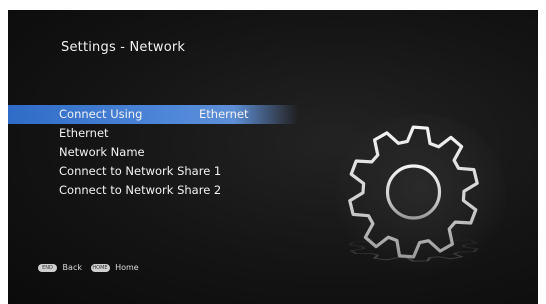 The height and width of the screenshot is (304, 546). Describe the element at coordinates (127, 267) in the screenshot. I see `hint-home-label: Home` at that location.